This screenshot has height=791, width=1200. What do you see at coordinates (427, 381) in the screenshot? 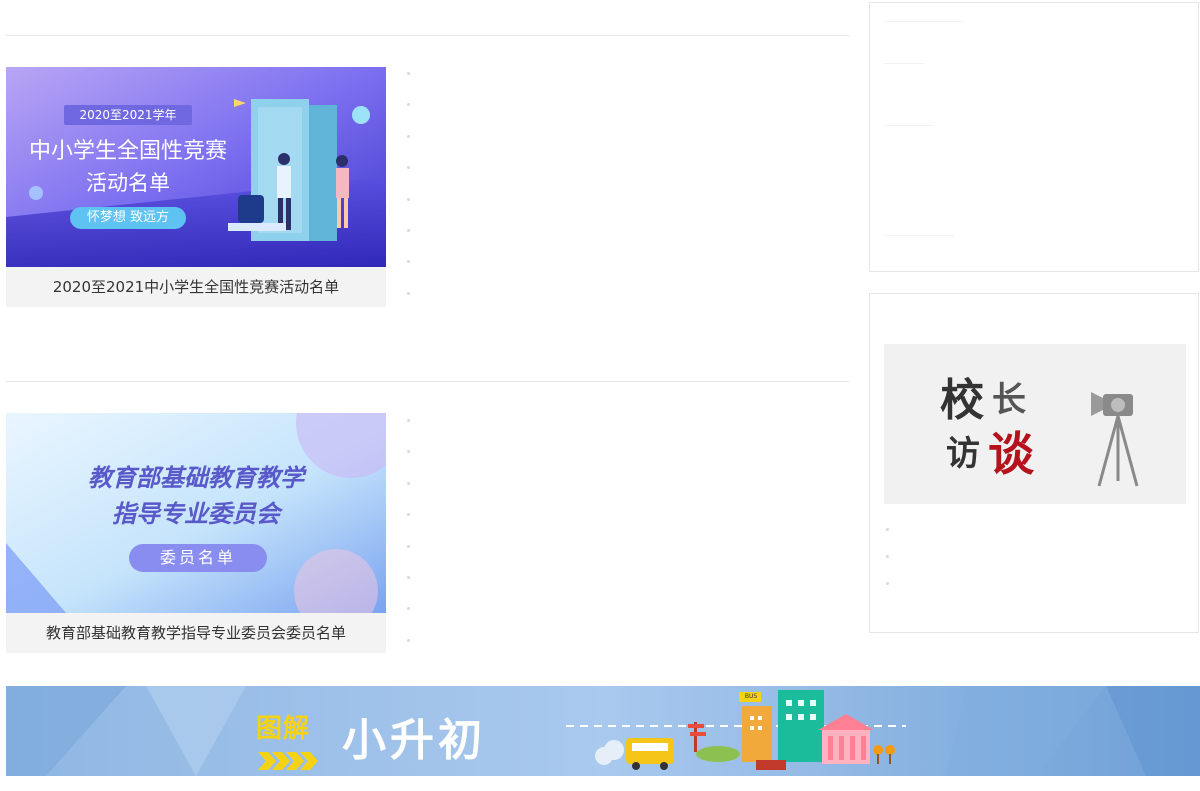
I see `section-divider-middle` at bounding box center [427, 381].